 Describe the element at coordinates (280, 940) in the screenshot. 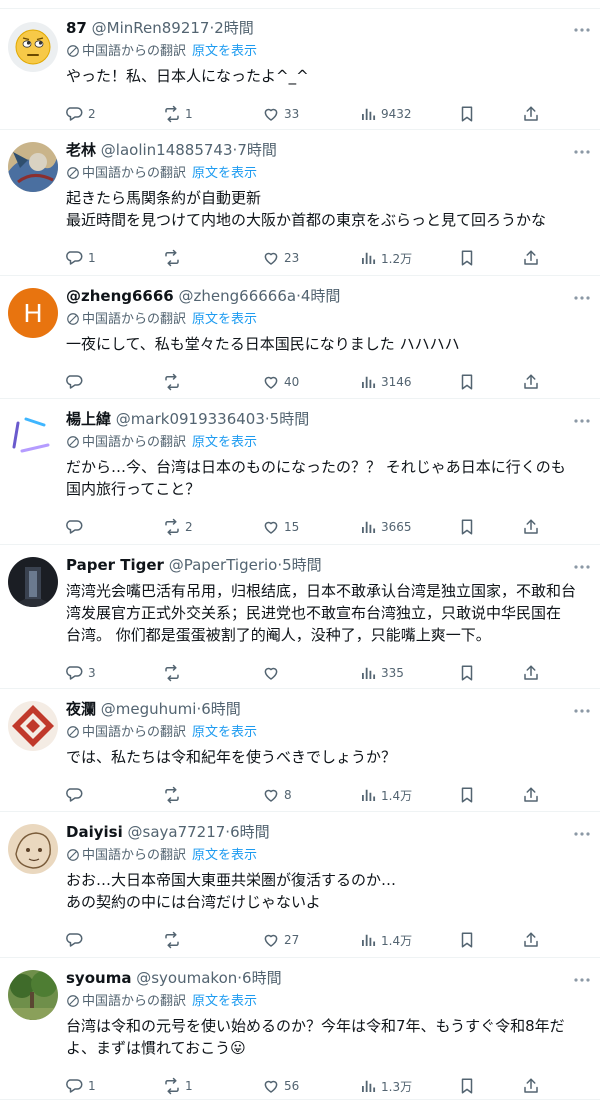

I see `like-button: 27` at that location.